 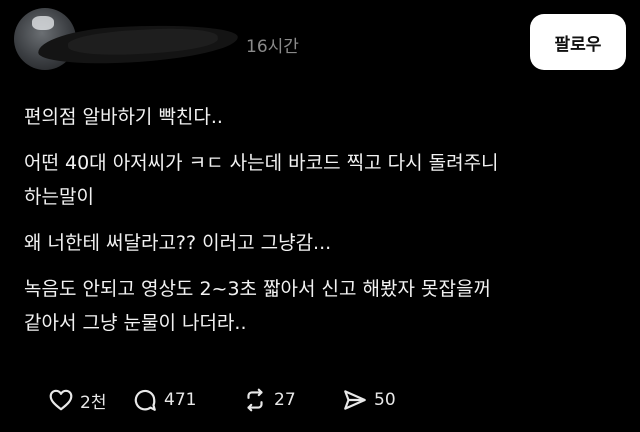 I want to click on post-paragraph: 어떤 40대 아저씨가 ㅋㄷ 사는데 바코드 찍고 다시 돌려주니 하는말이, so click(x=324, y=180).